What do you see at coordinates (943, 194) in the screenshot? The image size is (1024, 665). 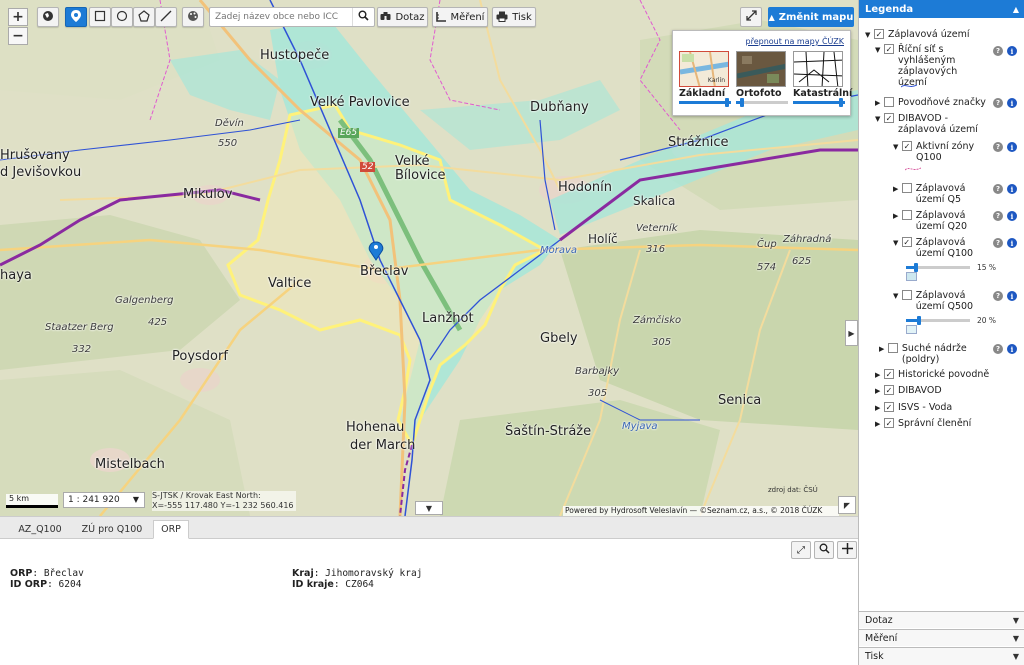 I see `layer-zu-q5: ▶ Záplavová území Q5` at bounding box center [943, 194].